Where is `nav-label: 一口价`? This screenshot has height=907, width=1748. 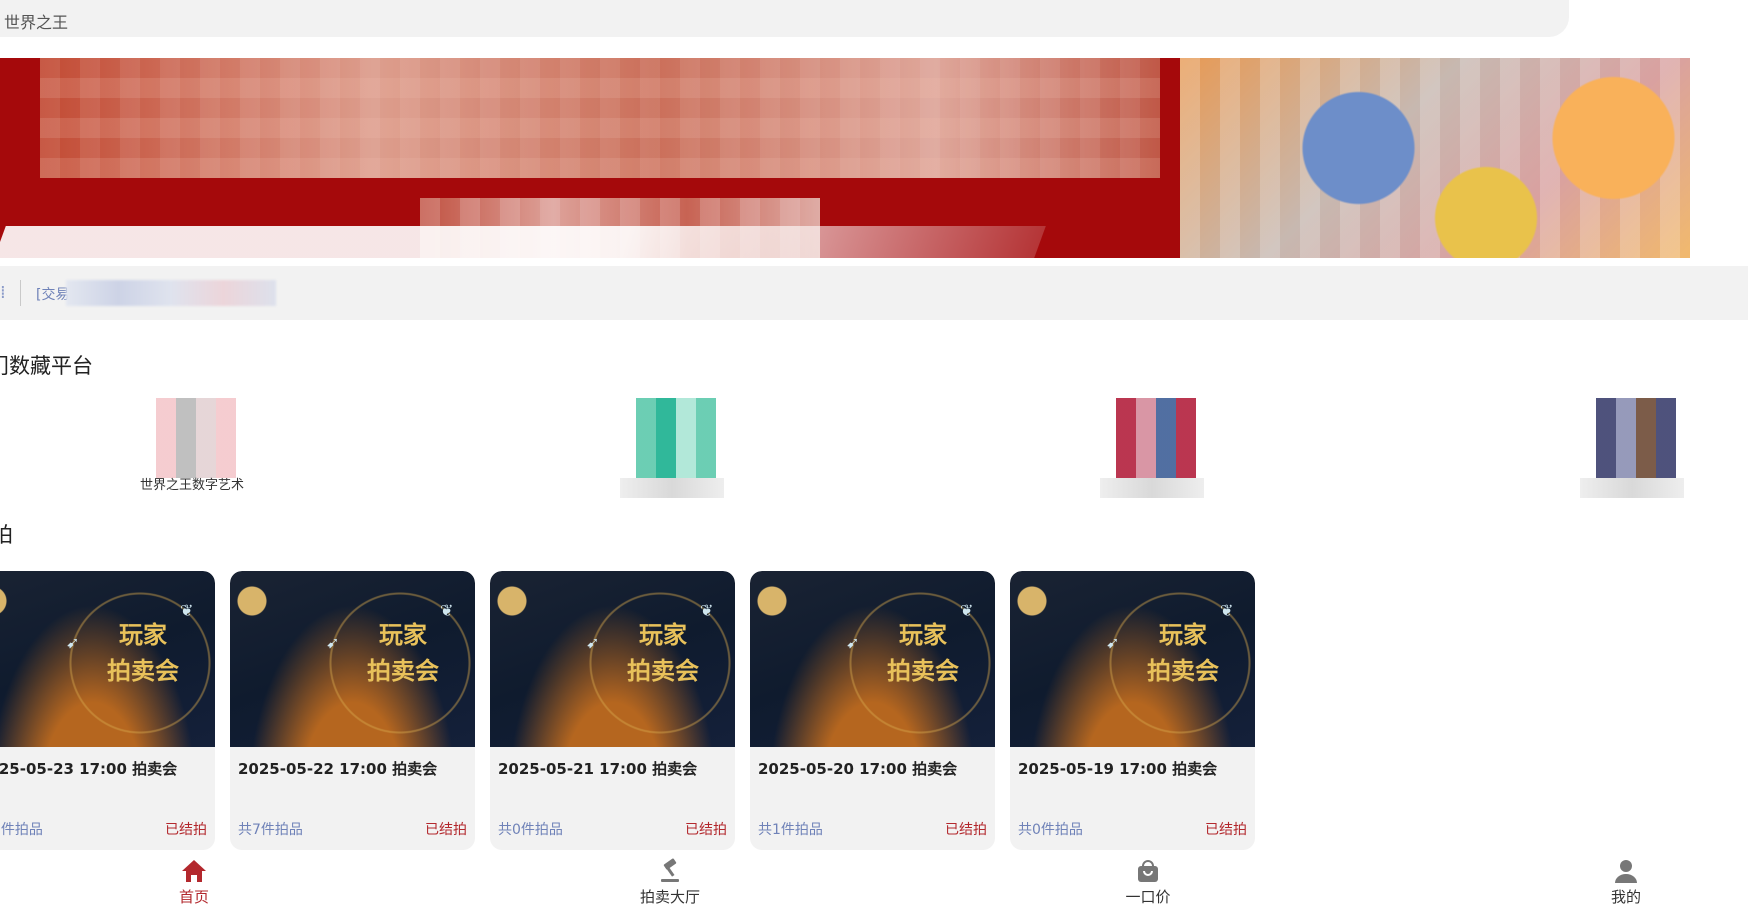
nav-label: 一口价 is located at coordinates (1148, 897).